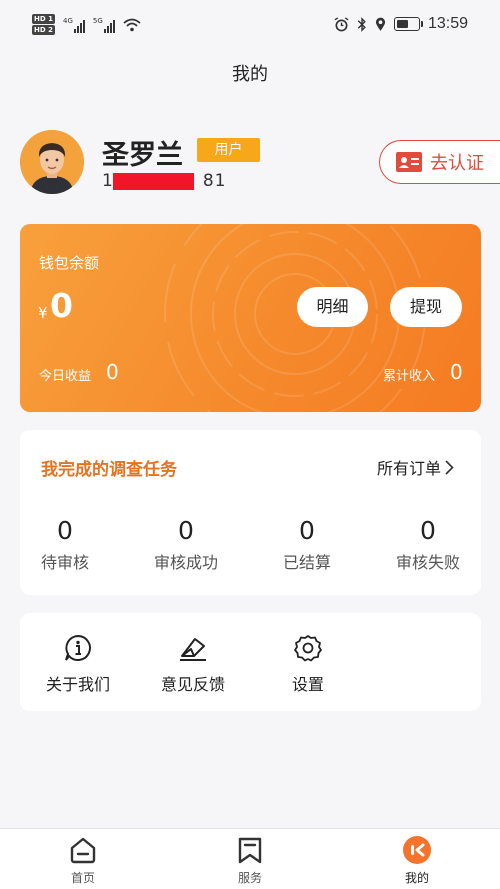  Describe the element at coordinates (307, 684) in the screenshot. I see `settings-label: 设置` at that location.